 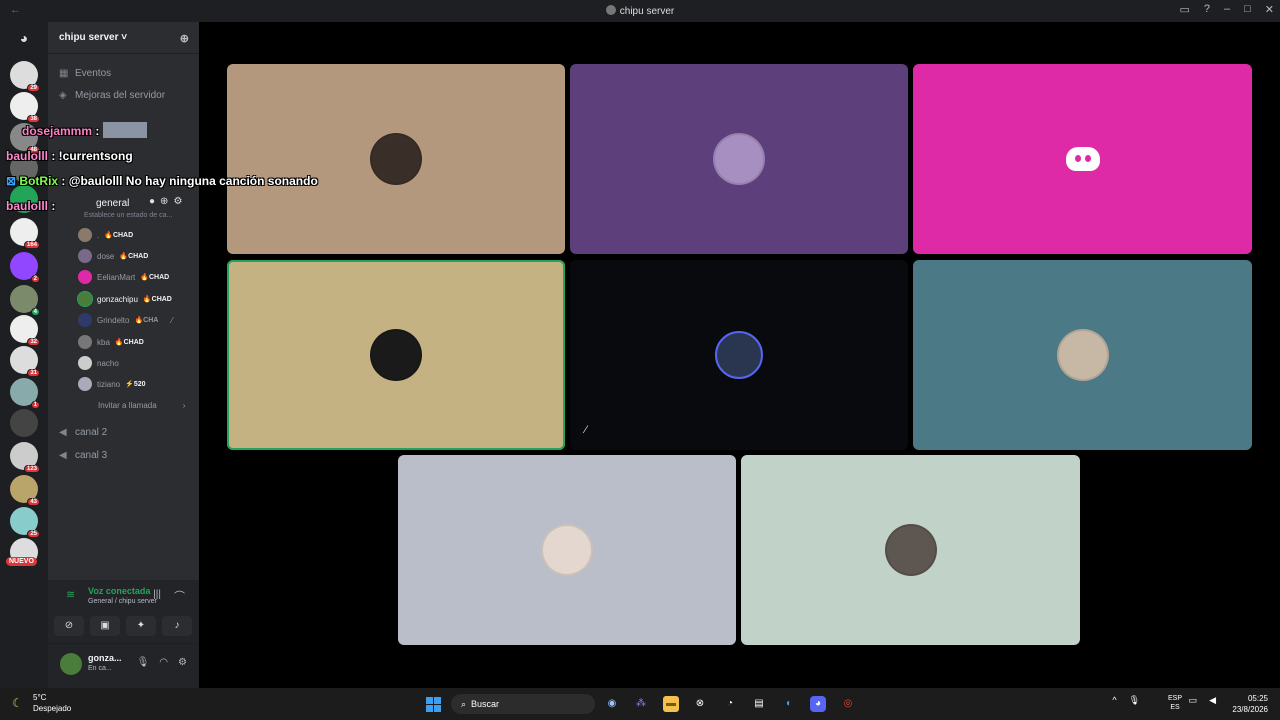 I want to click on server-icon: 4, so click(x=25, y=300).